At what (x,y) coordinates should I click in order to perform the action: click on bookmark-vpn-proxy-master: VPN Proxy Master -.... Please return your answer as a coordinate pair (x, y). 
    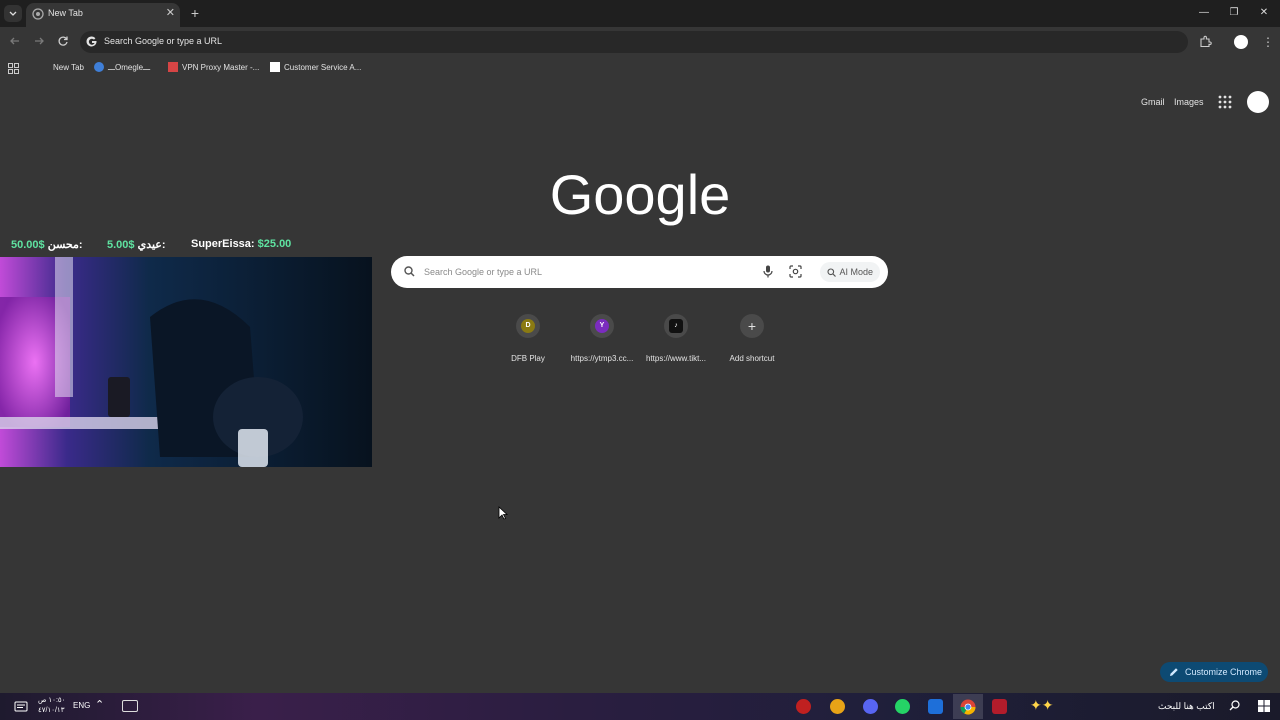
    Looking at the image, I should click on (213, 67).